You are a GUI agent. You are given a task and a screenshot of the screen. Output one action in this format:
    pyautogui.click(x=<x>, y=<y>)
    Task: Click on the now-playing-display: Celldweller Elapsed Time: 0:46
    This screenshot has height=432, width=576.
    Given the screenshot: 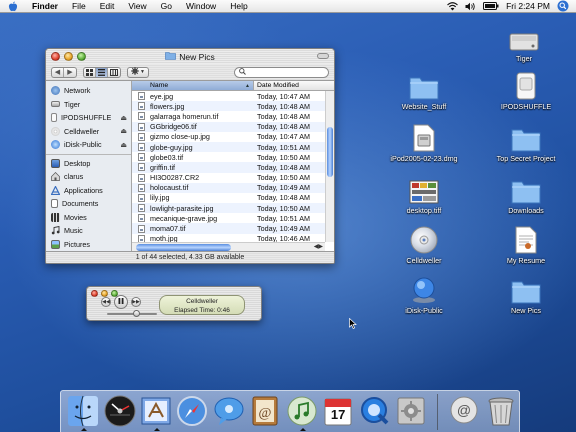 What is the action you would take?
    pyautogui.click(x=202, y=305)
    